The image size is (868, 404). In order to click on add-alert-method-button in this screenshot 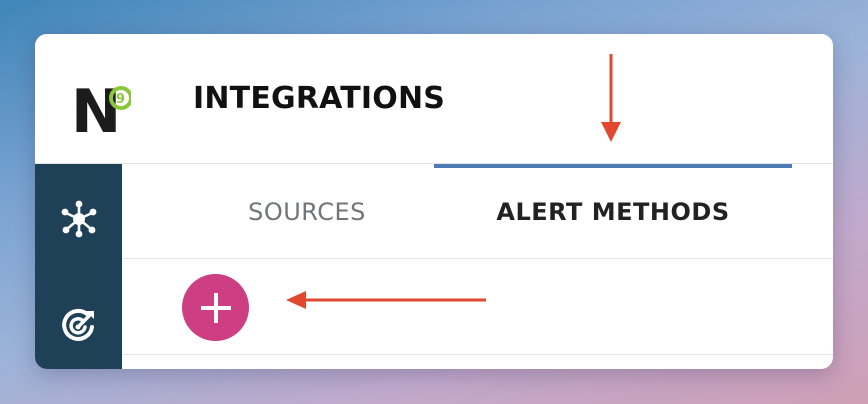, I will do `click(215, 307)`.